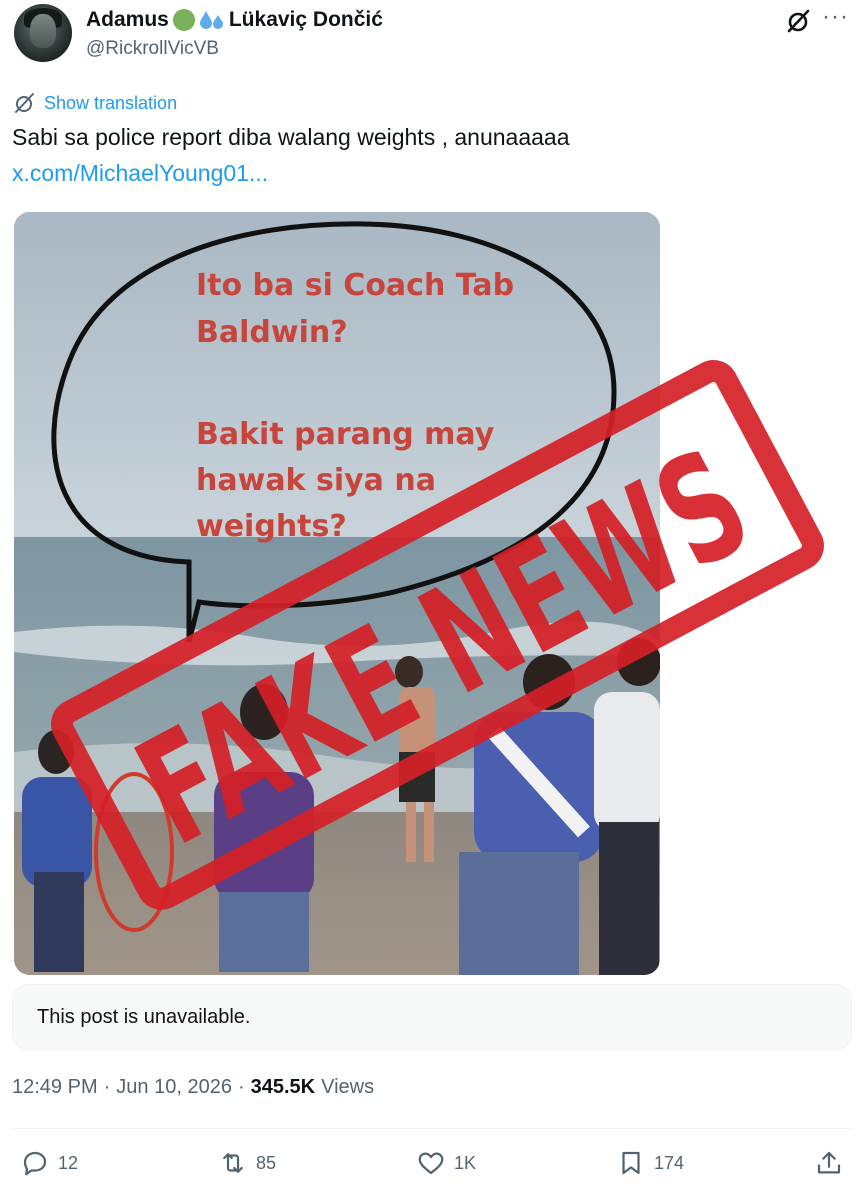 This screenshot has width=864, height=1184. What do you see at coordinates (152, 49) in the screenshot?
I see `author-handle: @RickrollVicVB` at bounding box center [152, 49].